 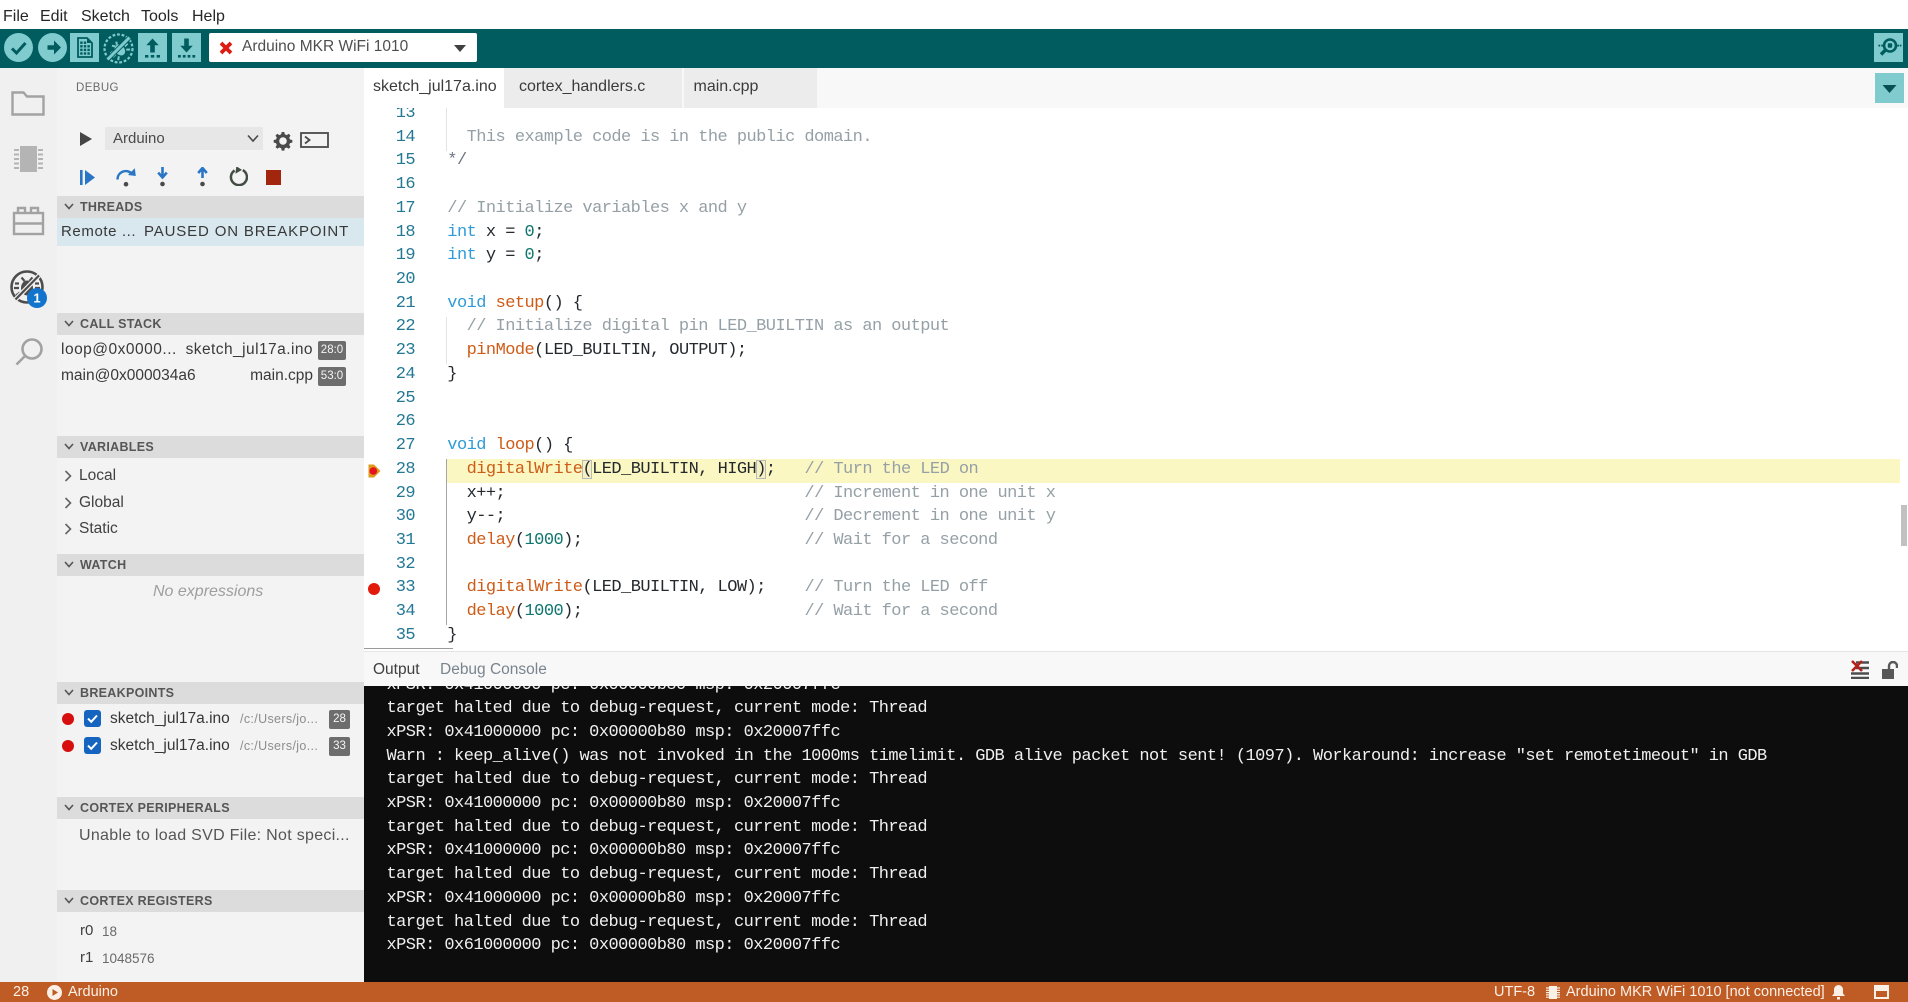 I want to click on svg-text: 1, so click(x=36, y=298).